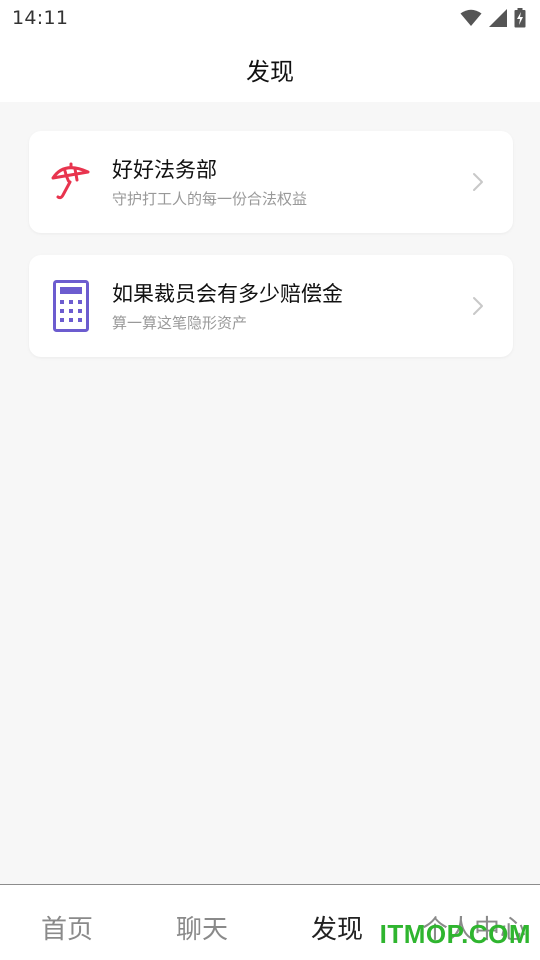  I want to click on card-text: 好好法务部 守护打工人的每一份合法权益, so click(287, 182).